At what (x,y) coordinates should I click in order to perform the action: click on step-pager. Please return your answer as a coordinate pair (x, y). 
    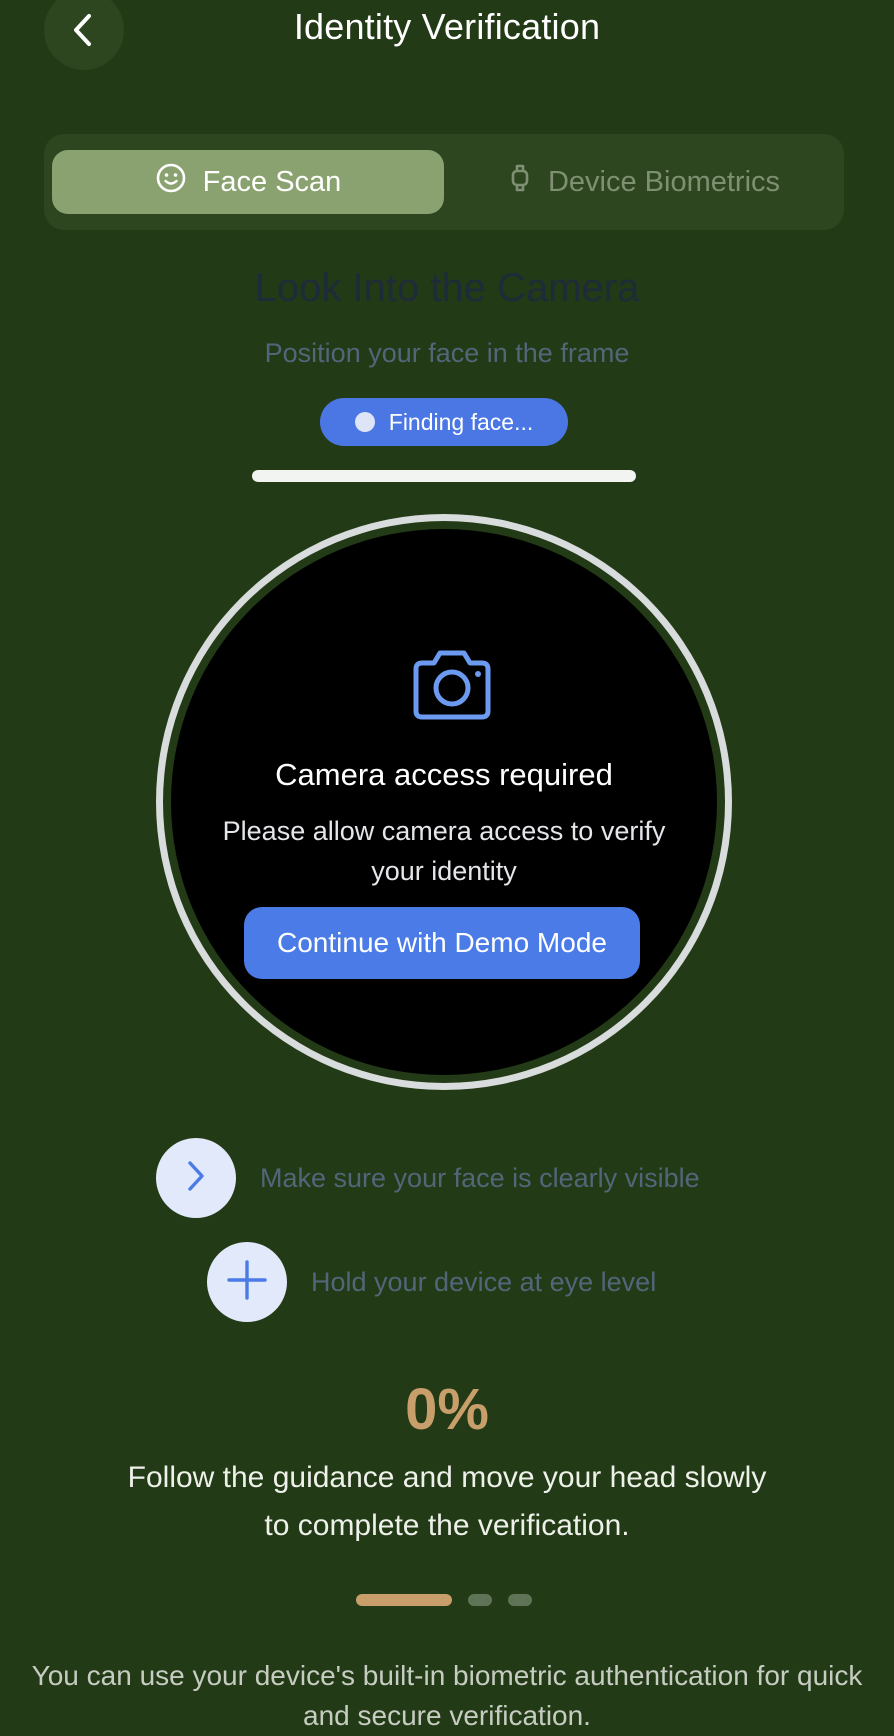
    Looking at the image, I should click on (444, 1600).